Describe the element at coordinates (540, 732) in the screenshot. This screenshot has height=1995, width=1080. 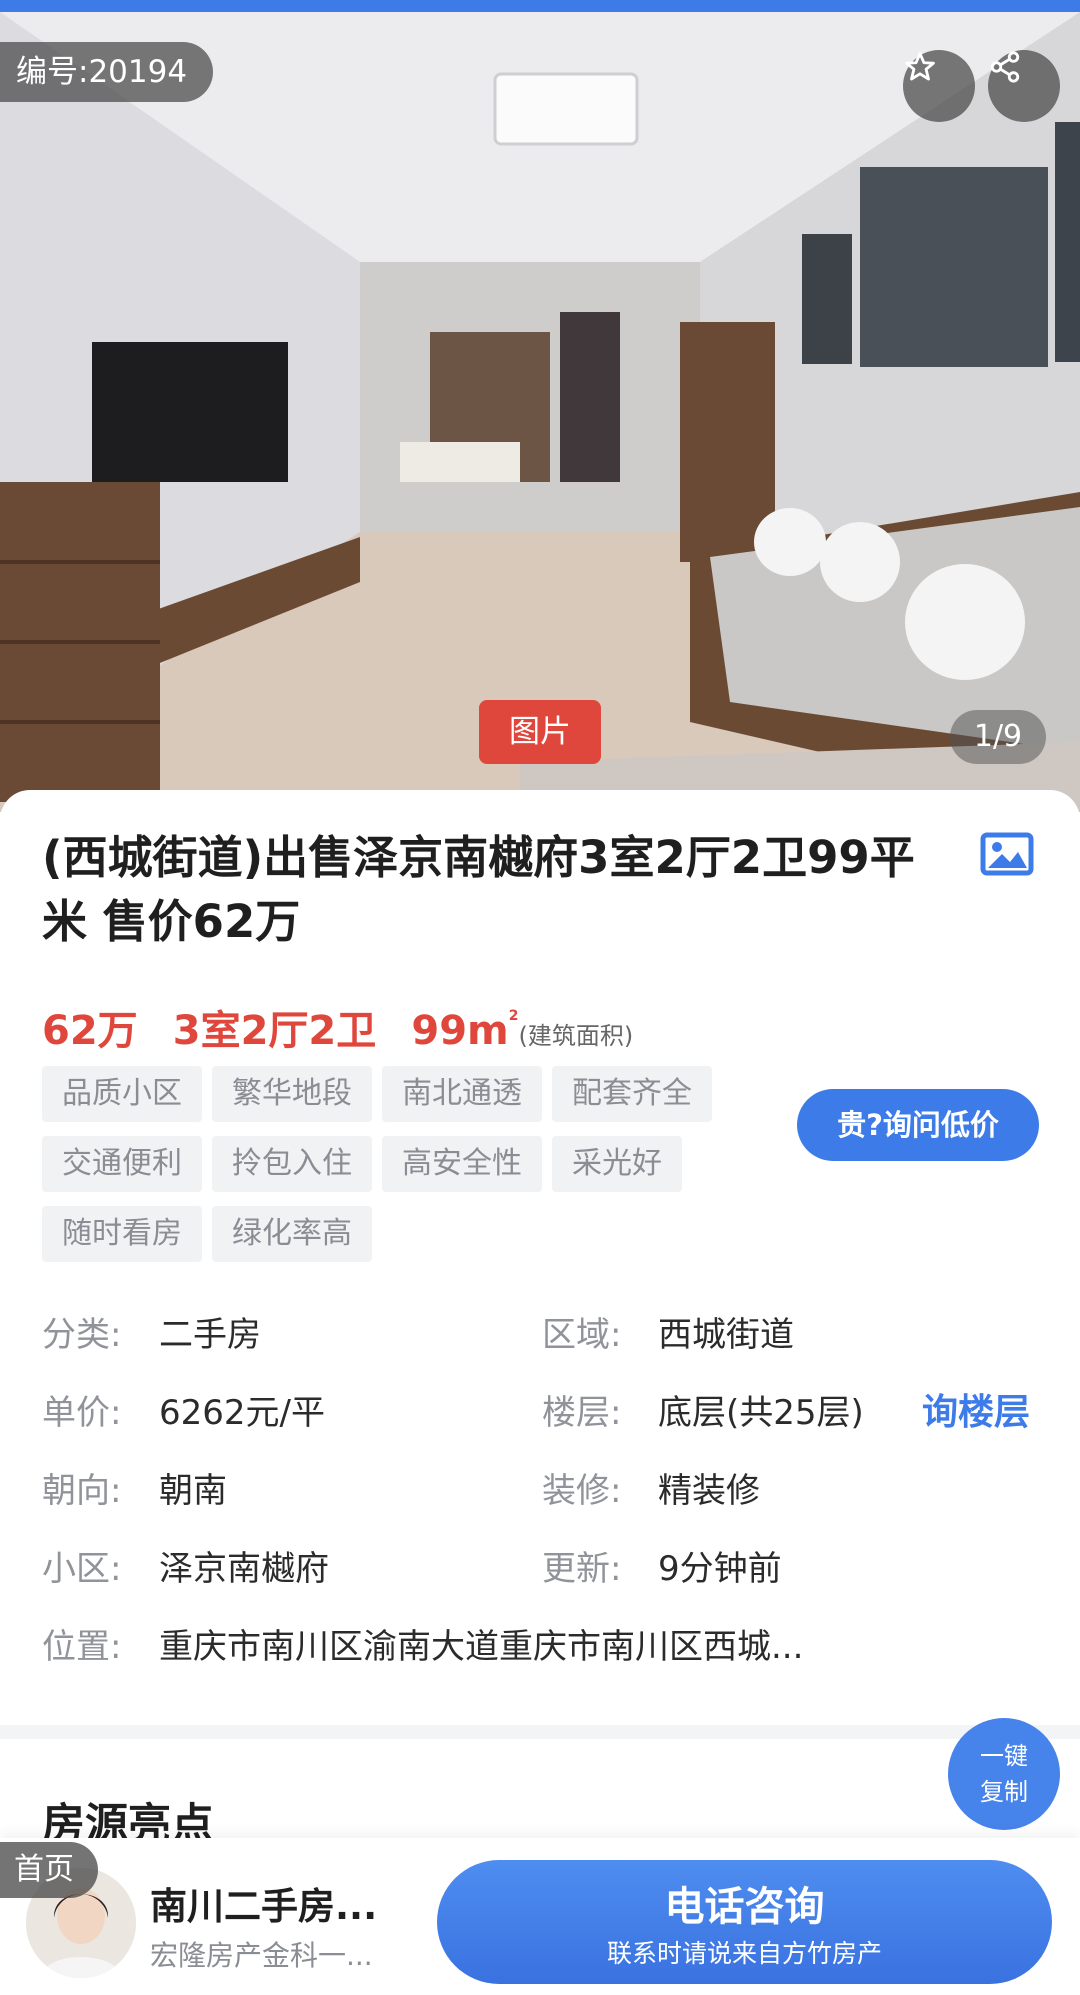
I see `image-tab: 图片` at that location.